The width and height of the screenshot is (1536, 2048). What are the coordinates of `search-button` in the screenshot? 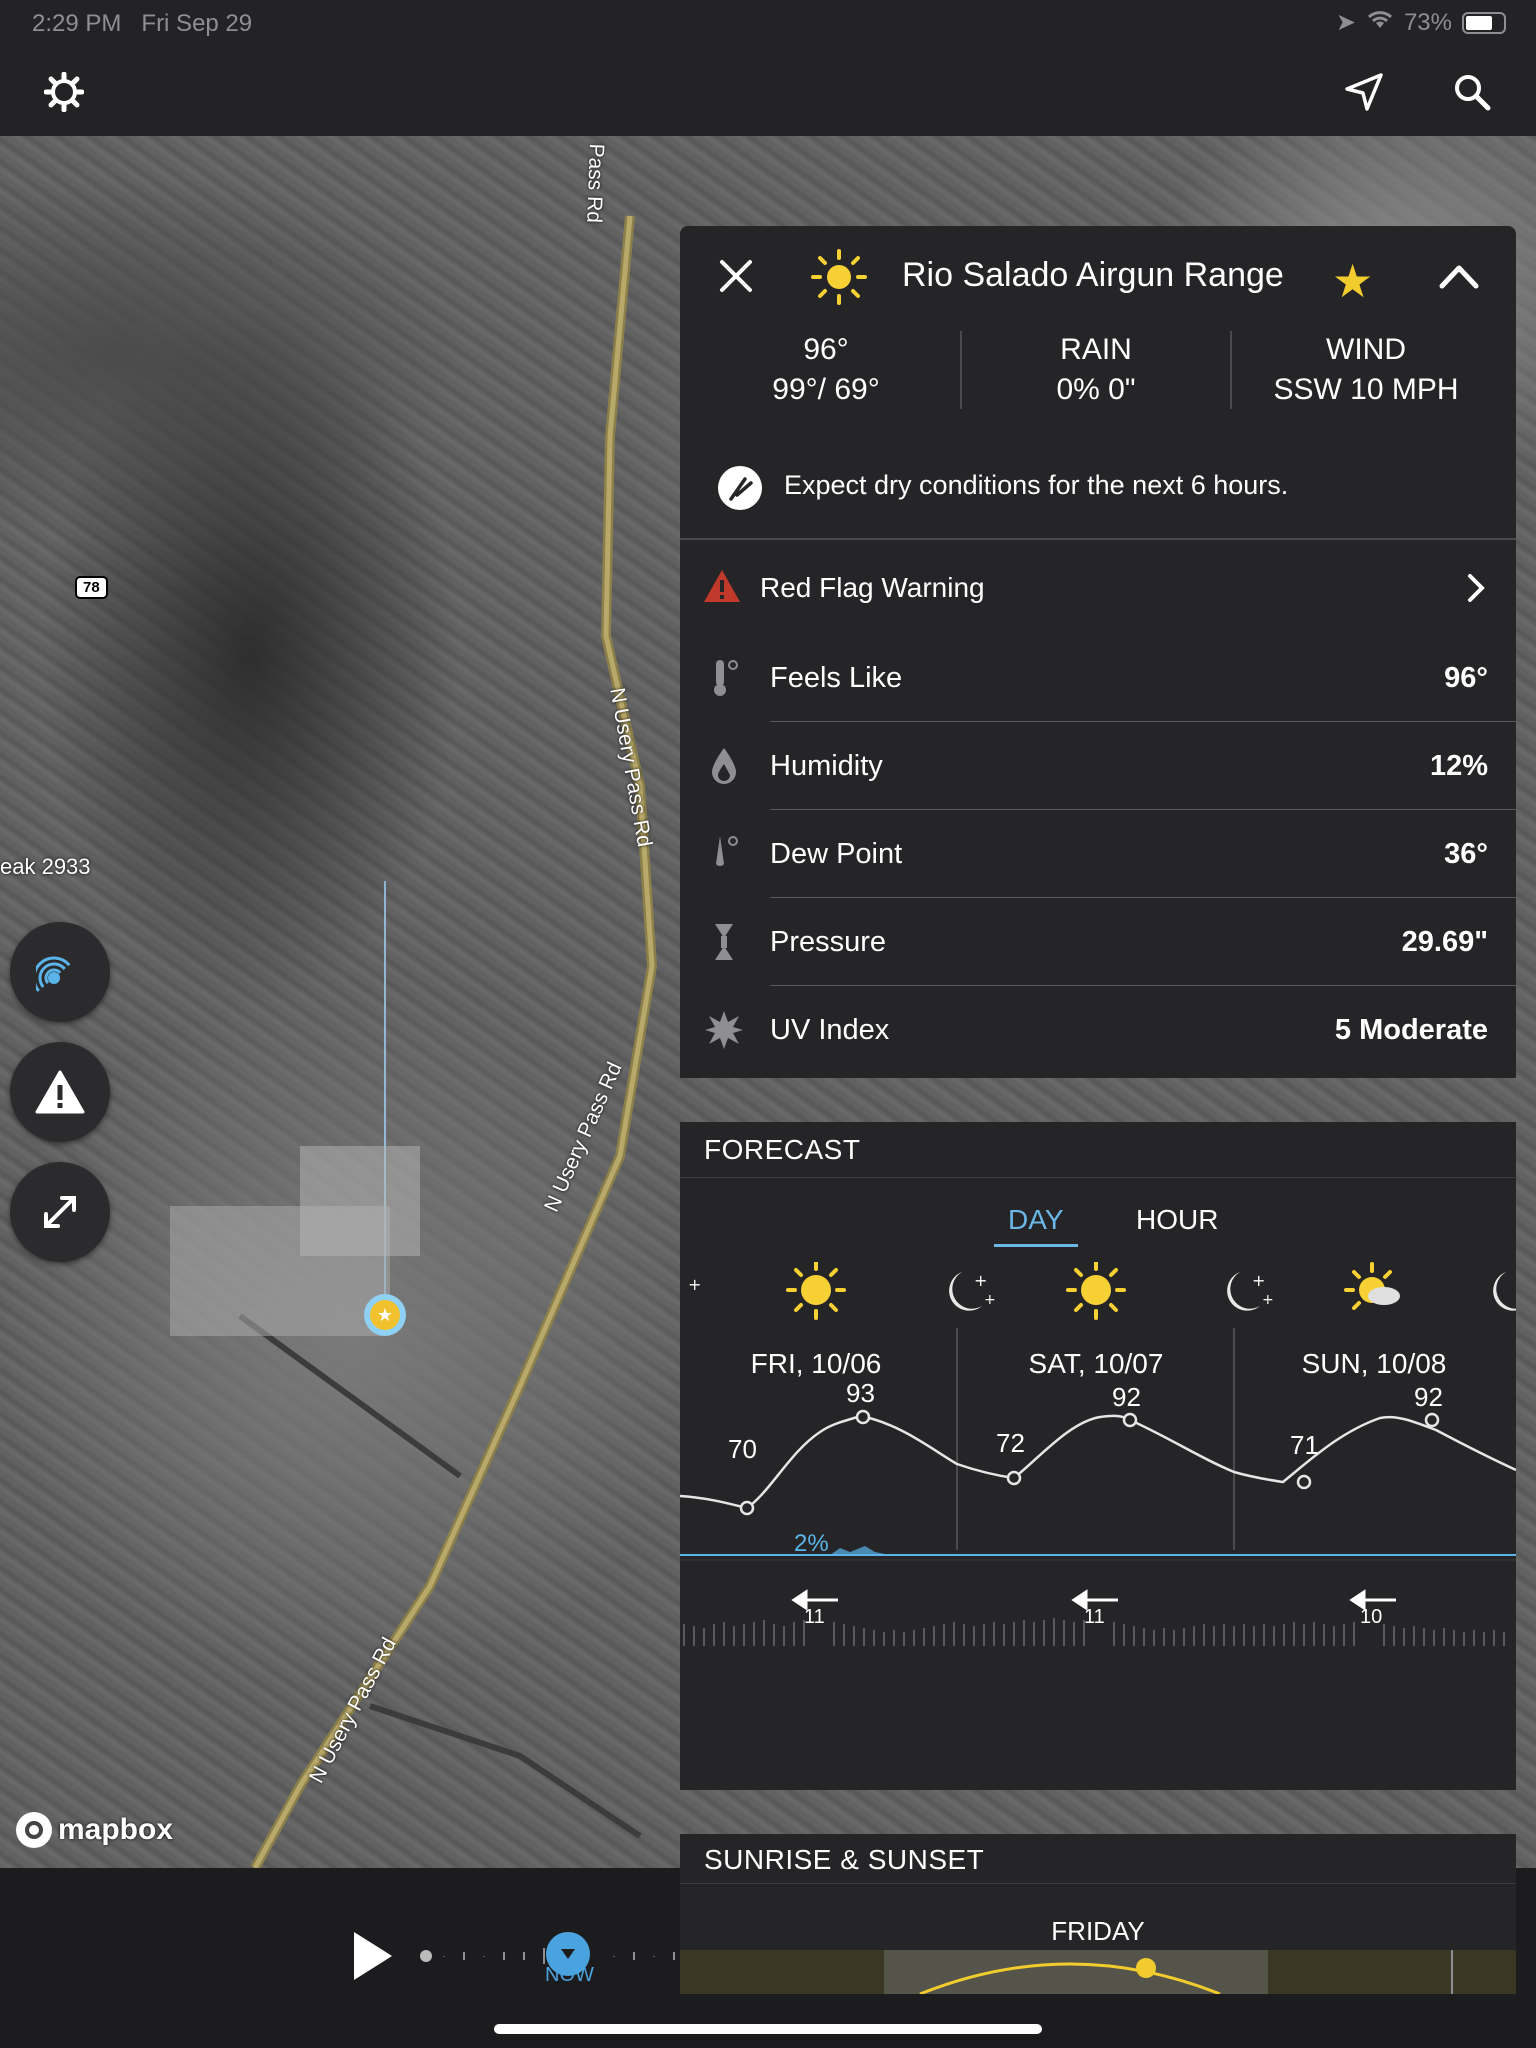 It's located at (1472, 92).